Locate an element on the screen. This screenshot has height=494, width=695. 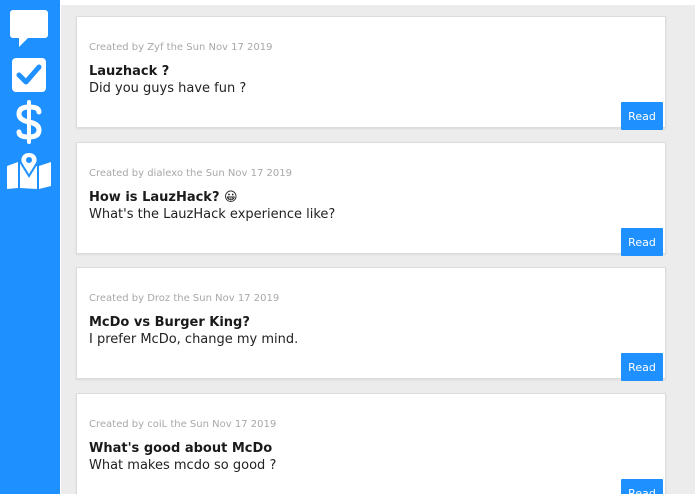
post-body: I prefer McDo, change my mind. is located at coordinates (194, 339).